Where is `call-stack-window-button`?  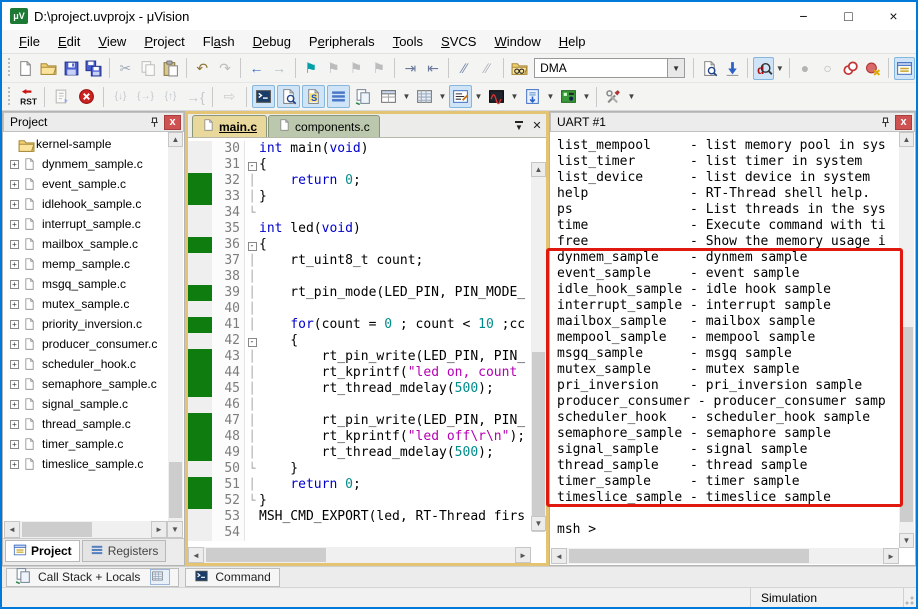
call-stack-window-button is located at coordinates (363, 96).